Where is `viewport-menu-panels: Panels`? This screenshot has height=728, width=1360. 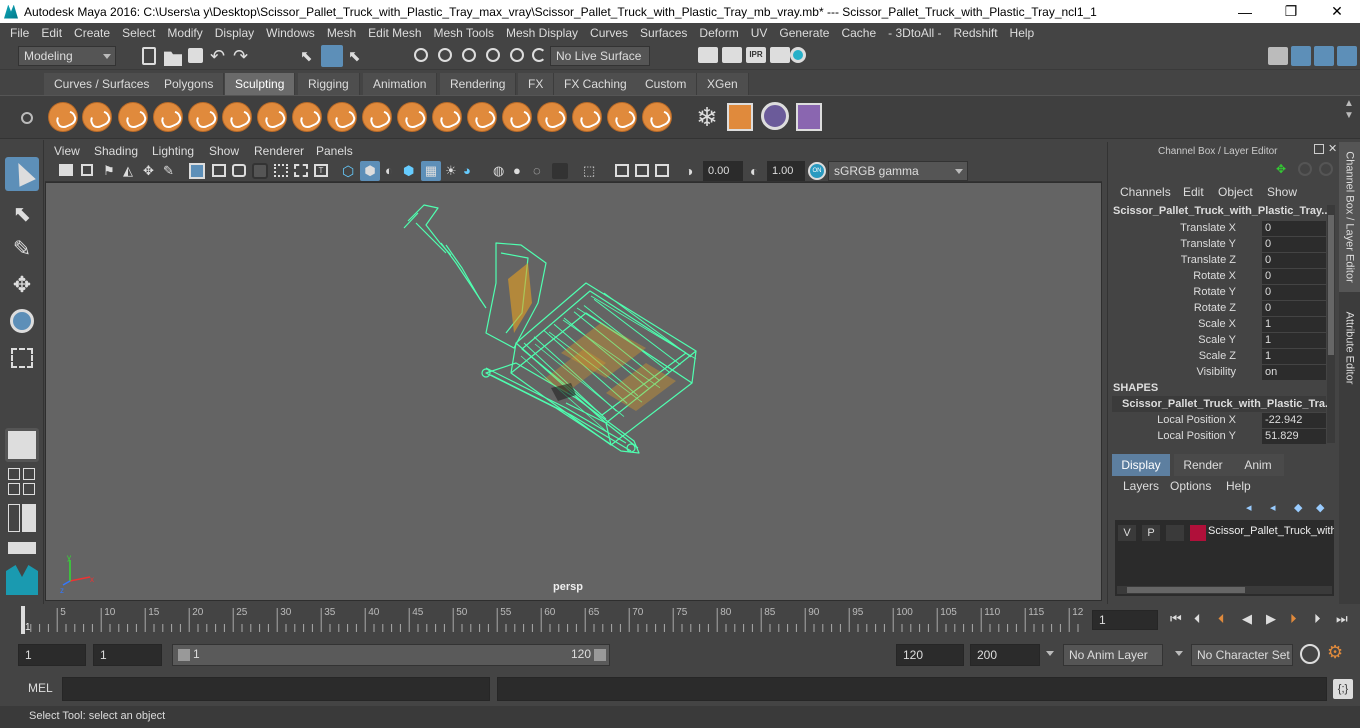
viewport-menu-panels: Panels is located at coordinates (334, 151).